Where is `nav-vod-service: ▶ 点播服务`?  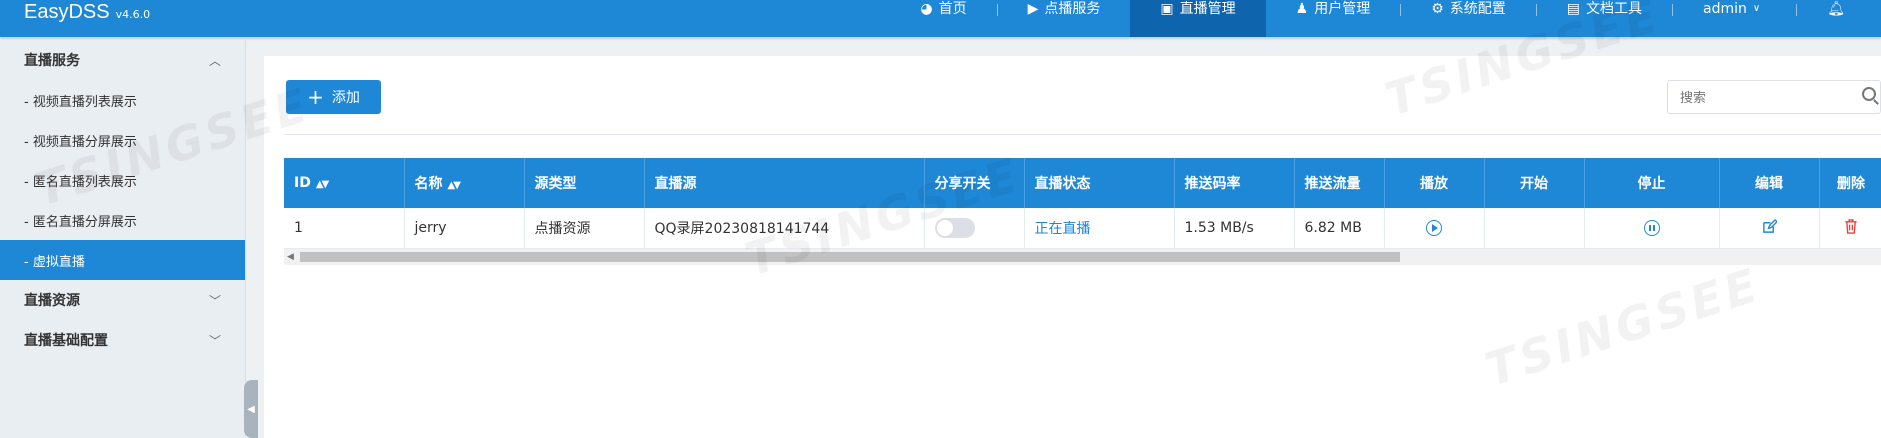 nav-vod-service: ▶ 点播服务 is located at coordinates (1064, 18).